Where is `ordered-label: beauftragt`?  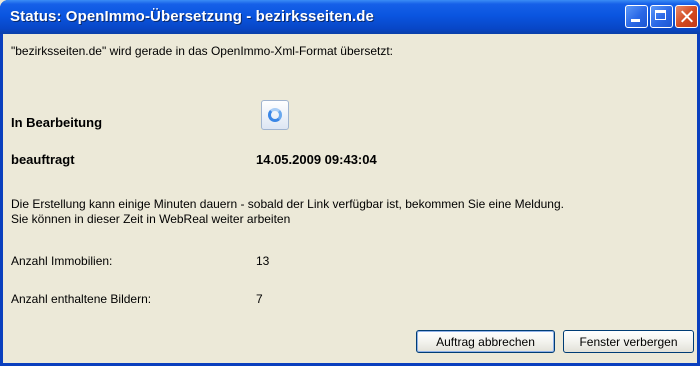
ordered-label: beauftragt is located at coordinates (43, 159).